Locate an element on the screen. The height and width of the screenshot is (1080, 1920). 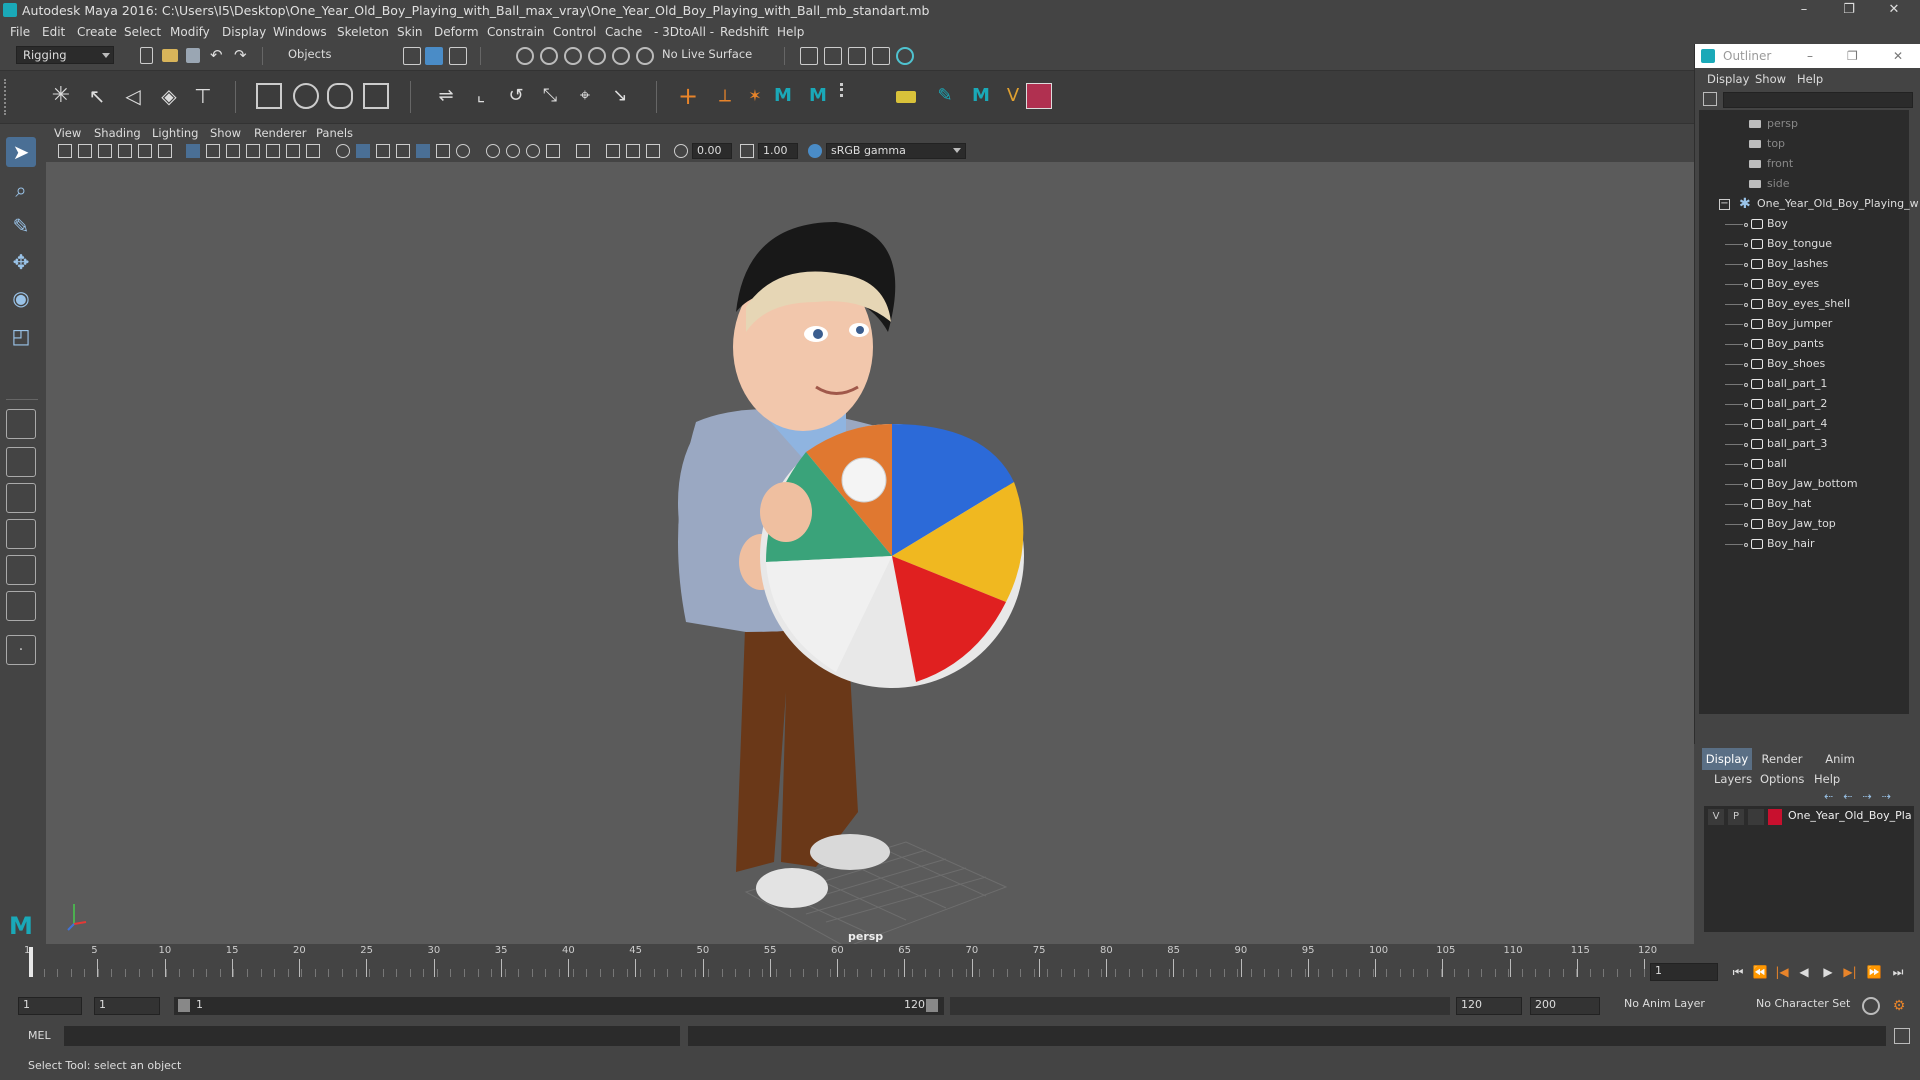
tab-display: Display is located at coordinates (1727, 759).